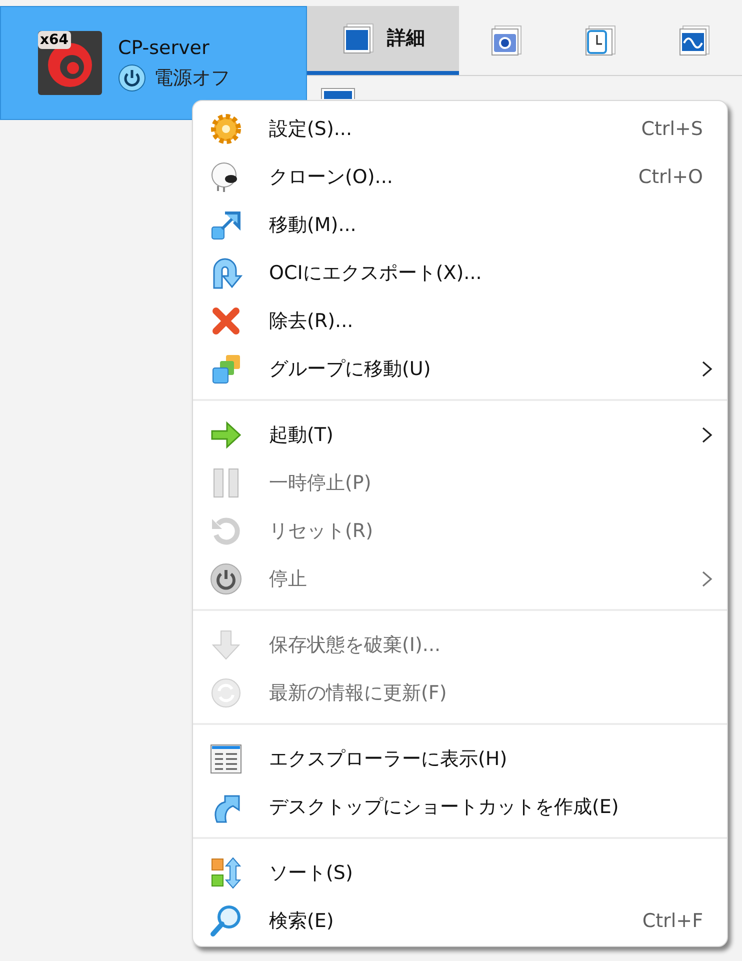 This screenshot has height=961, width=742. Describe the element at coordinates (460, 873) in the screenshot. I see `menu-item: ソート(S)` at that location.